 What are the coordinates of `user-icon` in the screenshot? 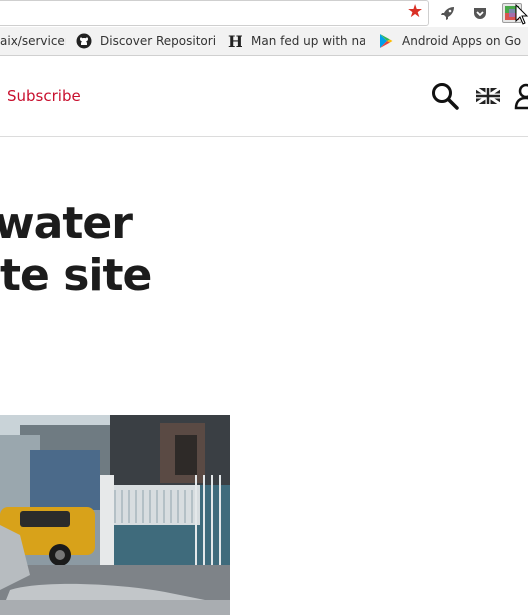 It's located at (521, 96).